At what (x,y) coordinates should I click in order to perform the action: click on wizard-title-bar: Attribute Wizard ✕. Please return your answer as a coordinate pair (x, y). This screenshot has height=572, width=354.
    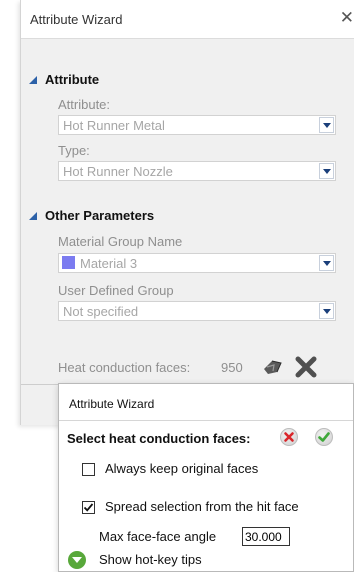
    Looking at the image, I should click on (187, 19).